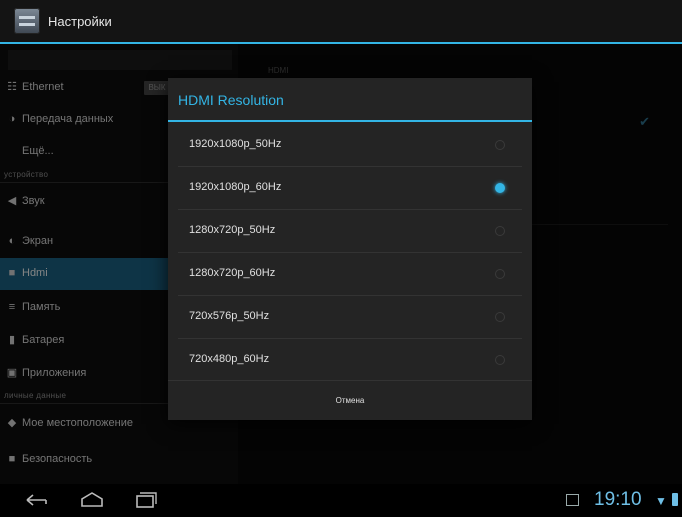 This screenshot has height=517, width=682. I want to click on radio-button-selected, so click(500, 188).